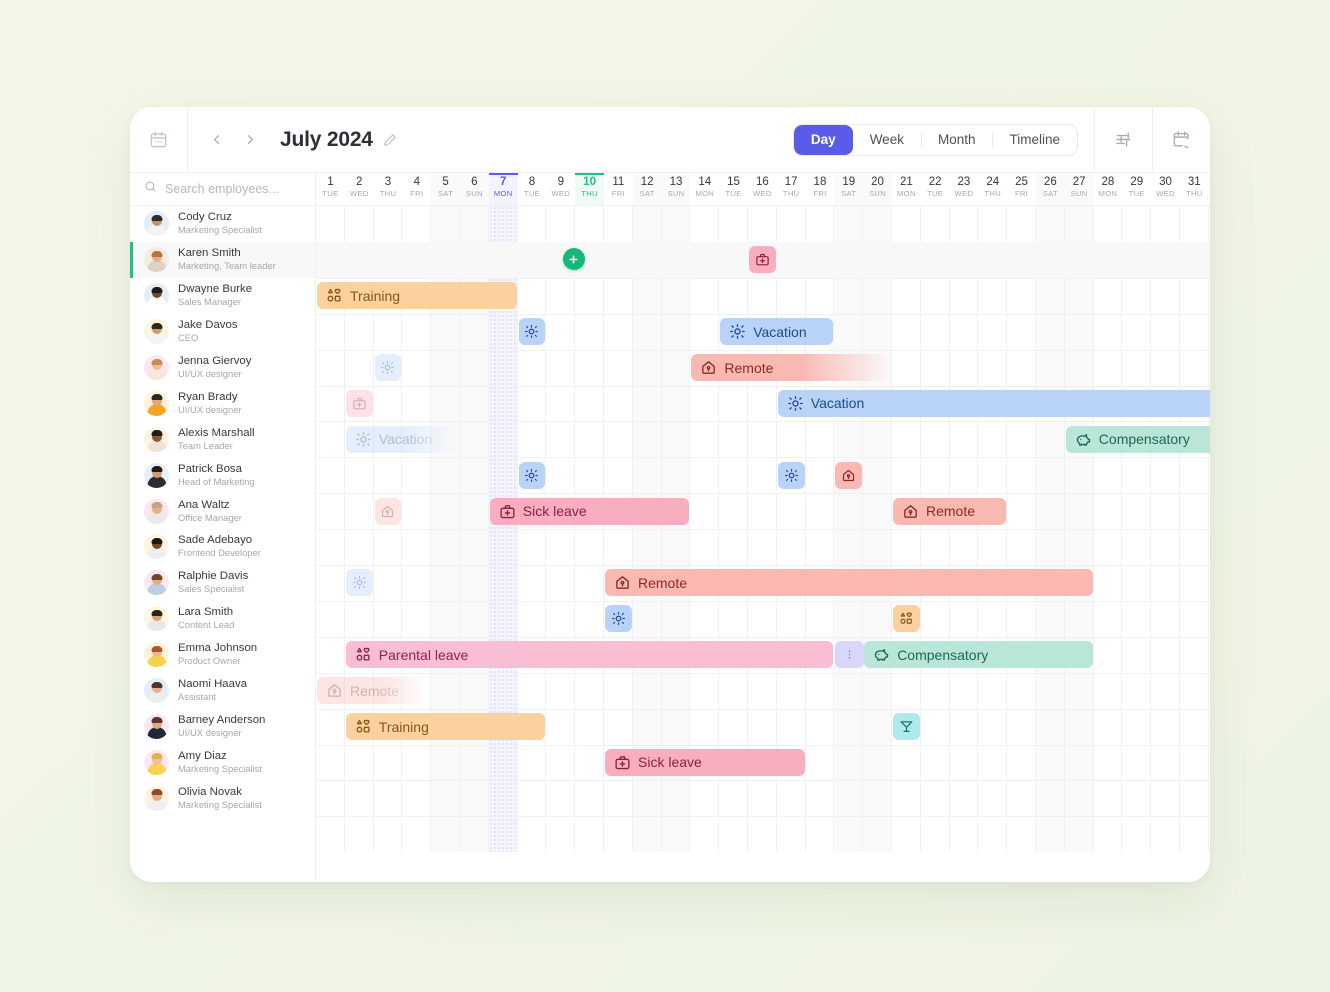 Image resolution: width=1330 pixels, height=992 pixels. What do you see at coordinates (906, 189) in the screenshot?
I see `day-header-cell: 21 MON` at bounding box center [906, 189].